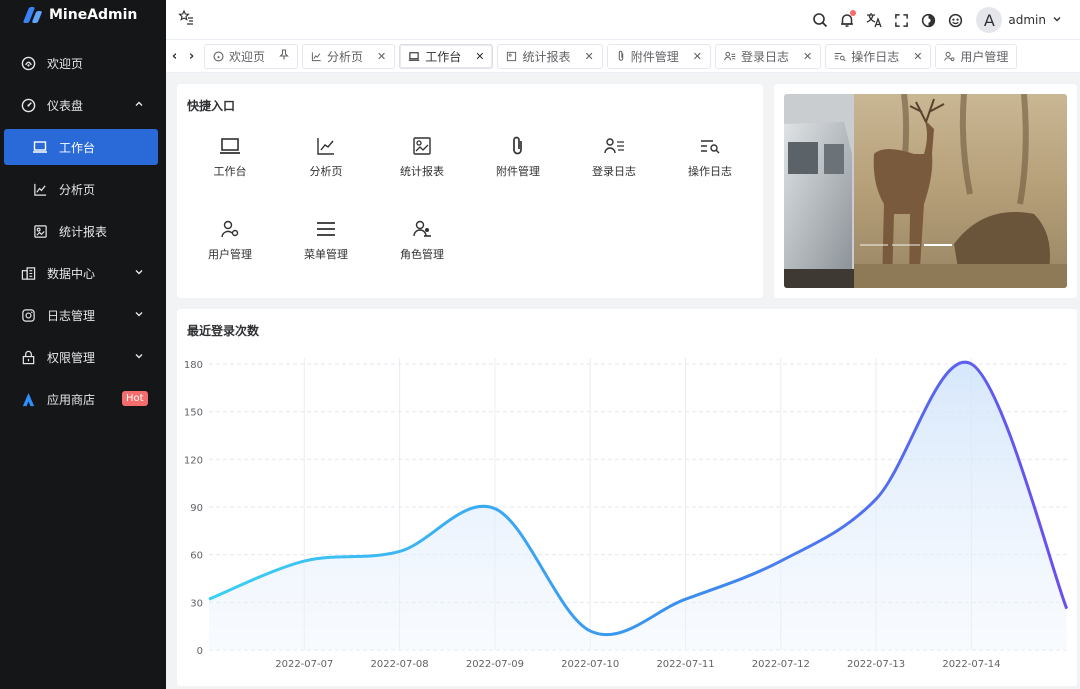 This screenshot has width=1080, height=689. What do you see at coordinates (196, 508) in the screenshot?
I see `y-tick-label: 90` at bounding box center [196, 508].